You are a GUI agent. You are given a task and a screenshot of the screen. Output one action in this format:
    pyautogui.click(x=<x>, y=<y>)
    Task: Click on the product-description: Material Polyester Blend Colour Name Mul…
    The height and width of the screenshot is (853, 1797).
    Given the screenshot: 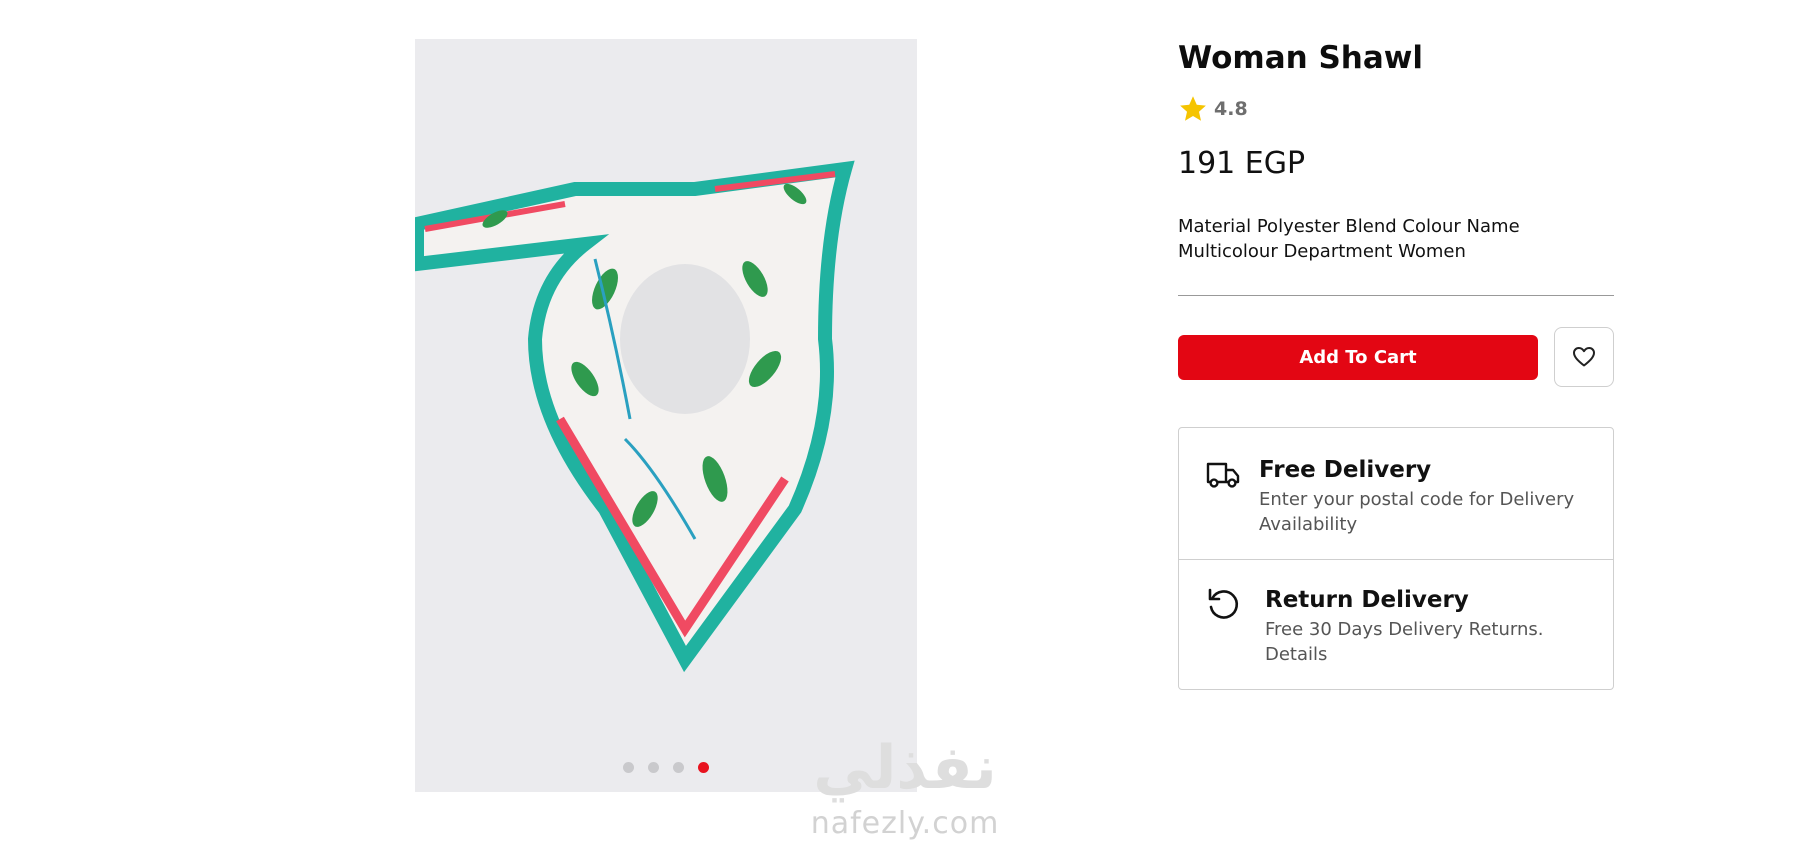 What is the action you would take?
    pyautogui.click(x=1349, y=239)
    